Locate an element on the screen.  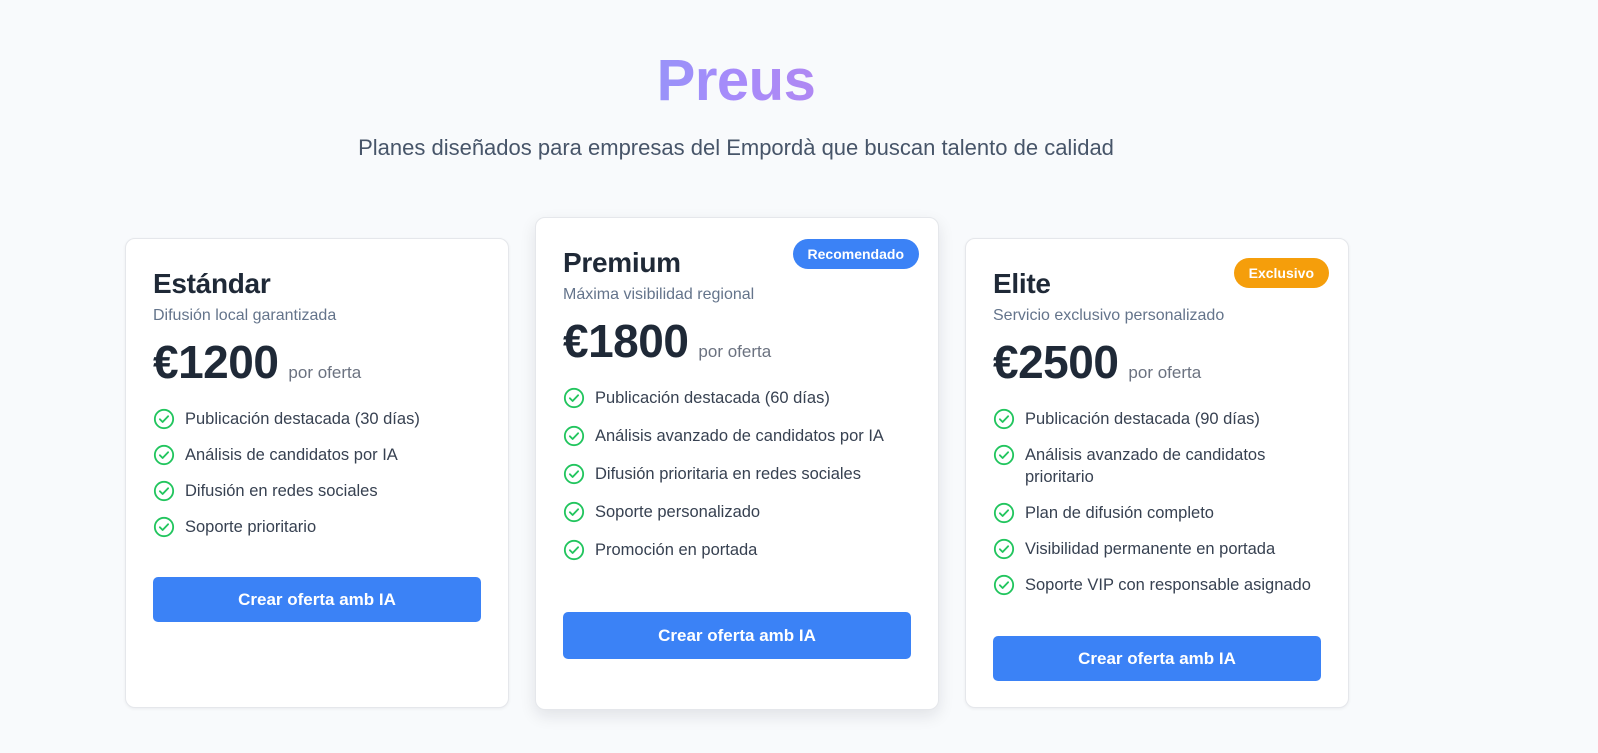
price-row: €2500 por oferta is located at coordinates (1157, 362).